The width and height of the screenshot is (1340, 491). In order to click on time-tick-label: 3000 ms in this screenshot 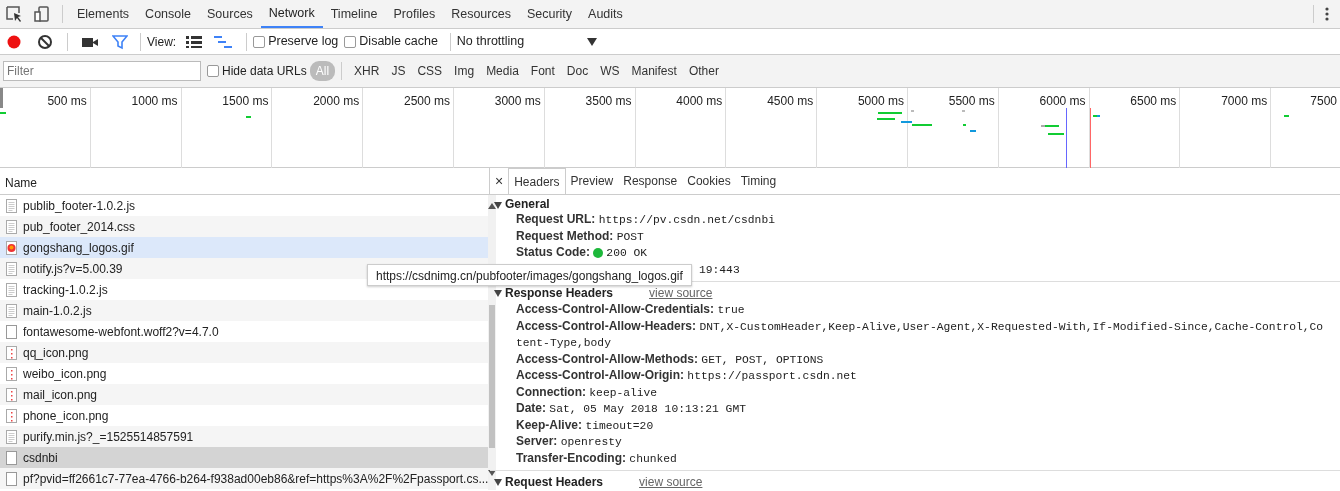, I will do `click(517, 101)`.